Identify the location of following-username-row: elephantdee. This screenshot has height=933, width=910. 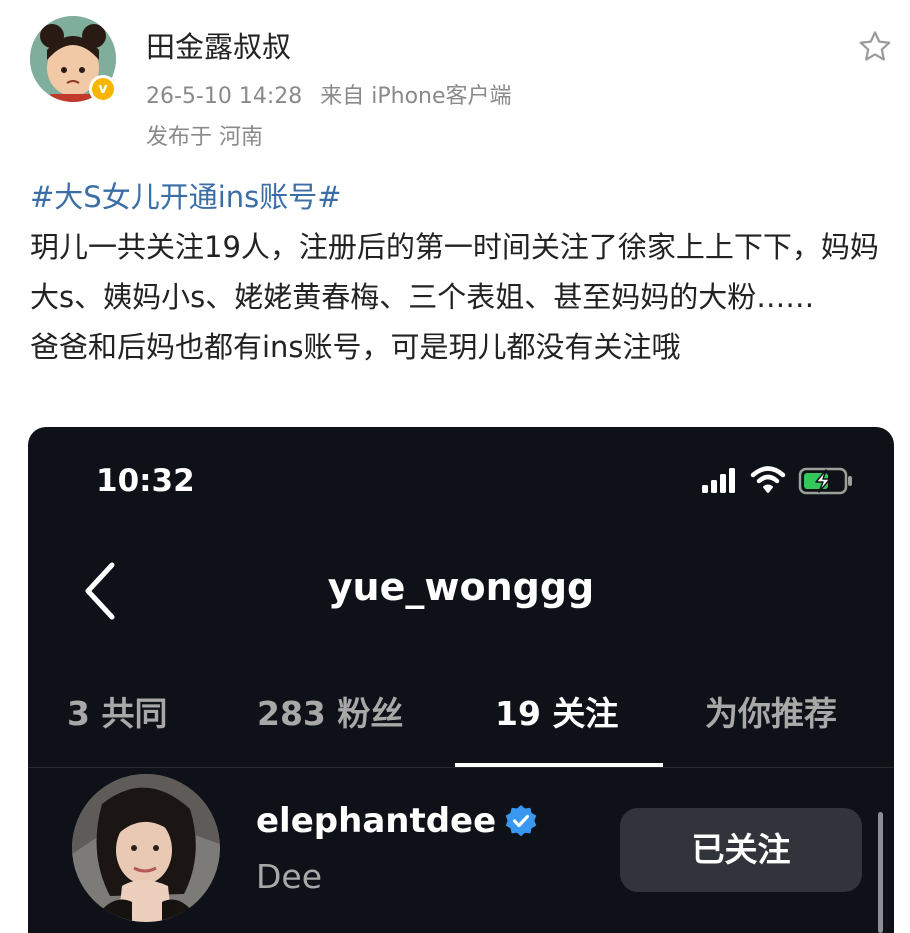
(397, 821).